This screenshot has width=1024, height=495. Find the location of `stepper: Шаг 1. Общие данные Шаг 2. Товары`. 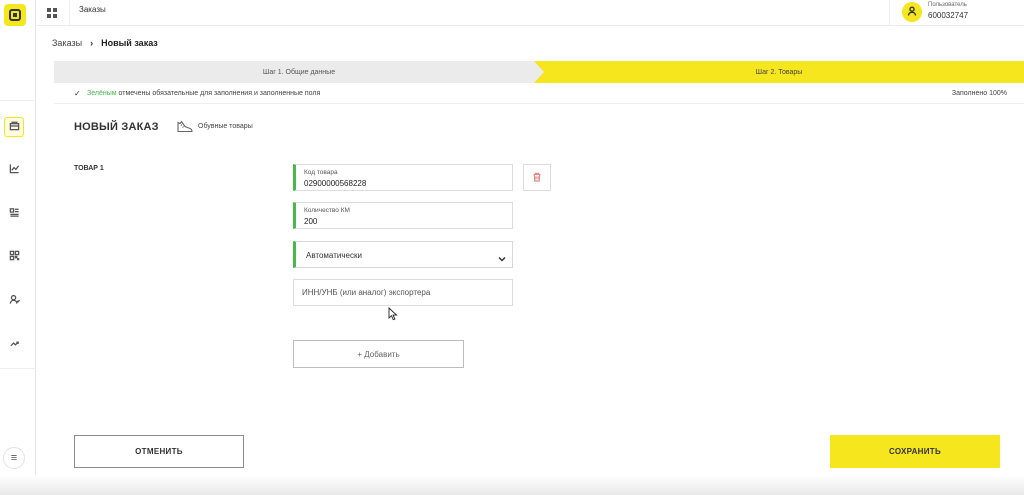

stepper: Шаг 1. Общие данные Шаг 2. Товары is located at coordinates (539, 72).